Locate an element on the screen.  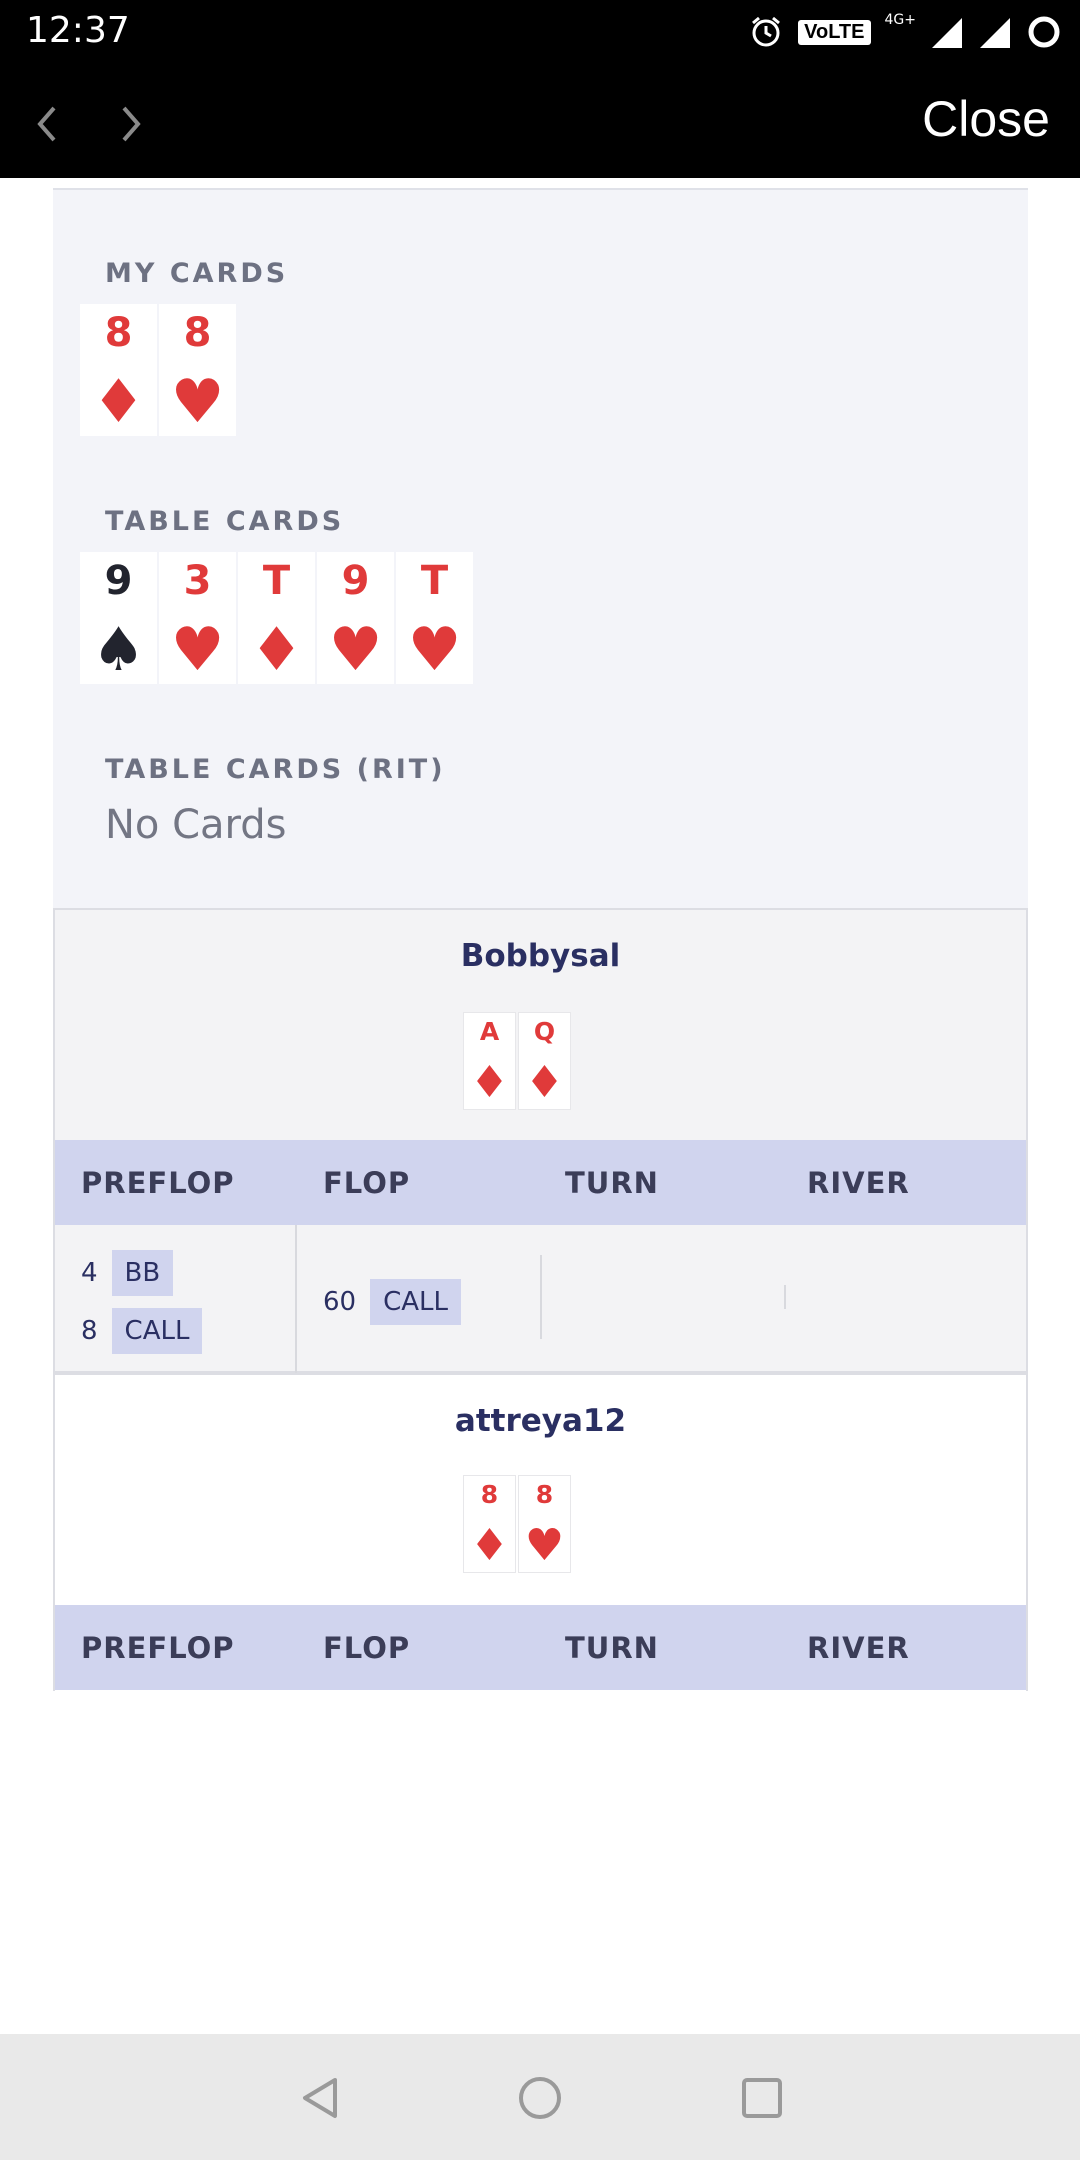
system-home-button is located at coordinates (540, 2098).